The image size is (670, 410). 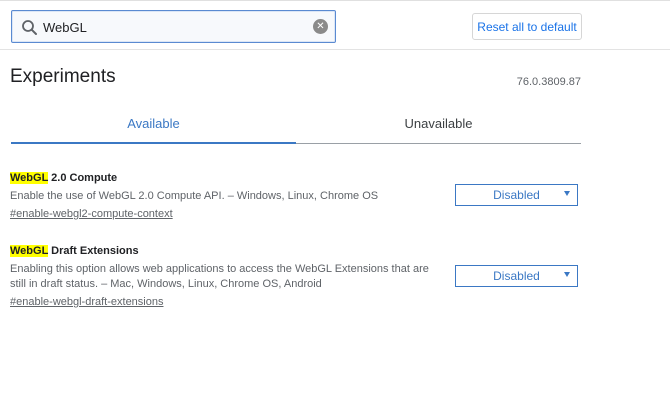 What do you see at coordinates (91, 214) in the screenshot?
I see `experiment-link: #enable-webgl2-compute-context` at bounding box center [91, 214].